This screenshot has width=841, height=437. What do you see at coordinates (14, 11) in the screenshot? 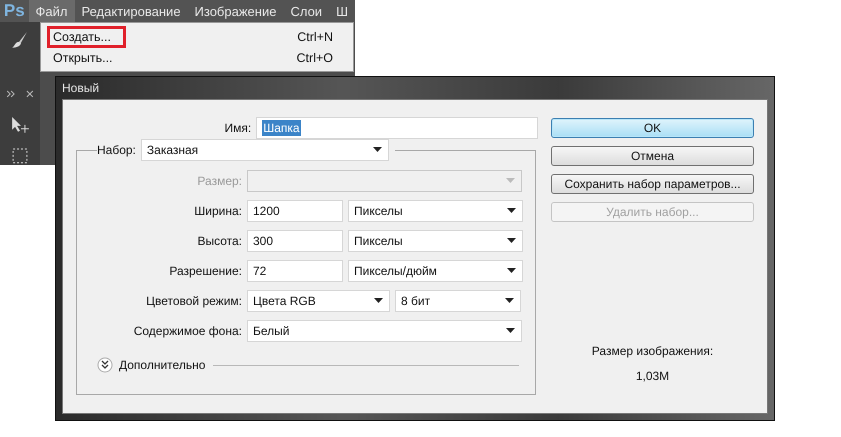
I see `app-logo: Ps` at bounding box center [14, 11].